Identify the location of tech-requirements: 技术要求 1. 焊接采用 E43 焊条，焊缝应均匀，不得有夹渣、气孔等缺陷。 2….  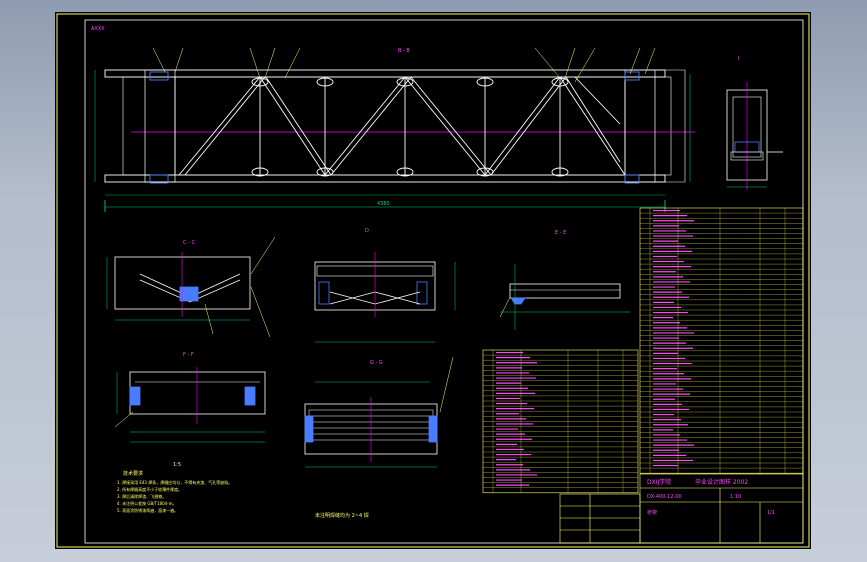
(174, 491).